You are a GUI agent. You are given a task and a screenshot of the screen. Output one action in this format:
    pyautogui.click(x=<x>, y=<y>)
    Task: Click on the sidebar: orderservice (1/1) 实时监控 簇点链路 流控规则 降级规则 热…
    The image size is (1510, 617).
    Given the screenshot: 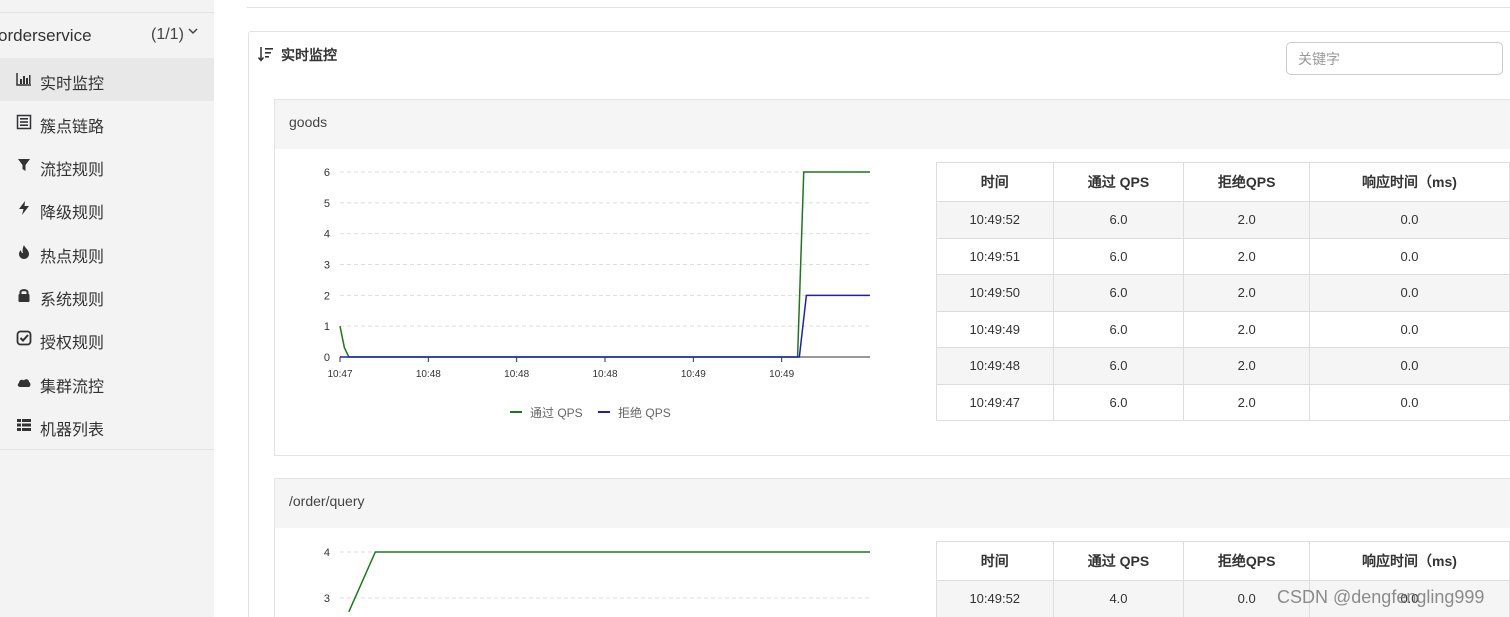 What is the action you would take?
    pyautogui.click(x=107, y=308)
    